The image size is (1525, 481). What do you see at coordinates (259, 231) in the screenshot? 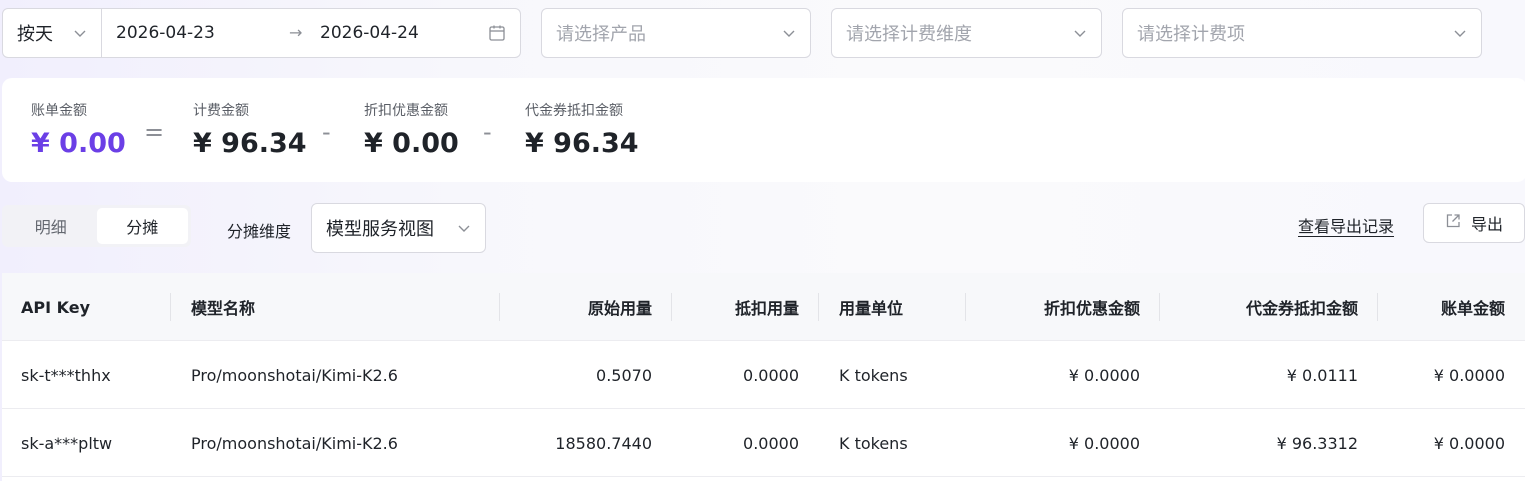
I see `allocation-dimension-label: 分摊维度` at bounding box center [259, 231].